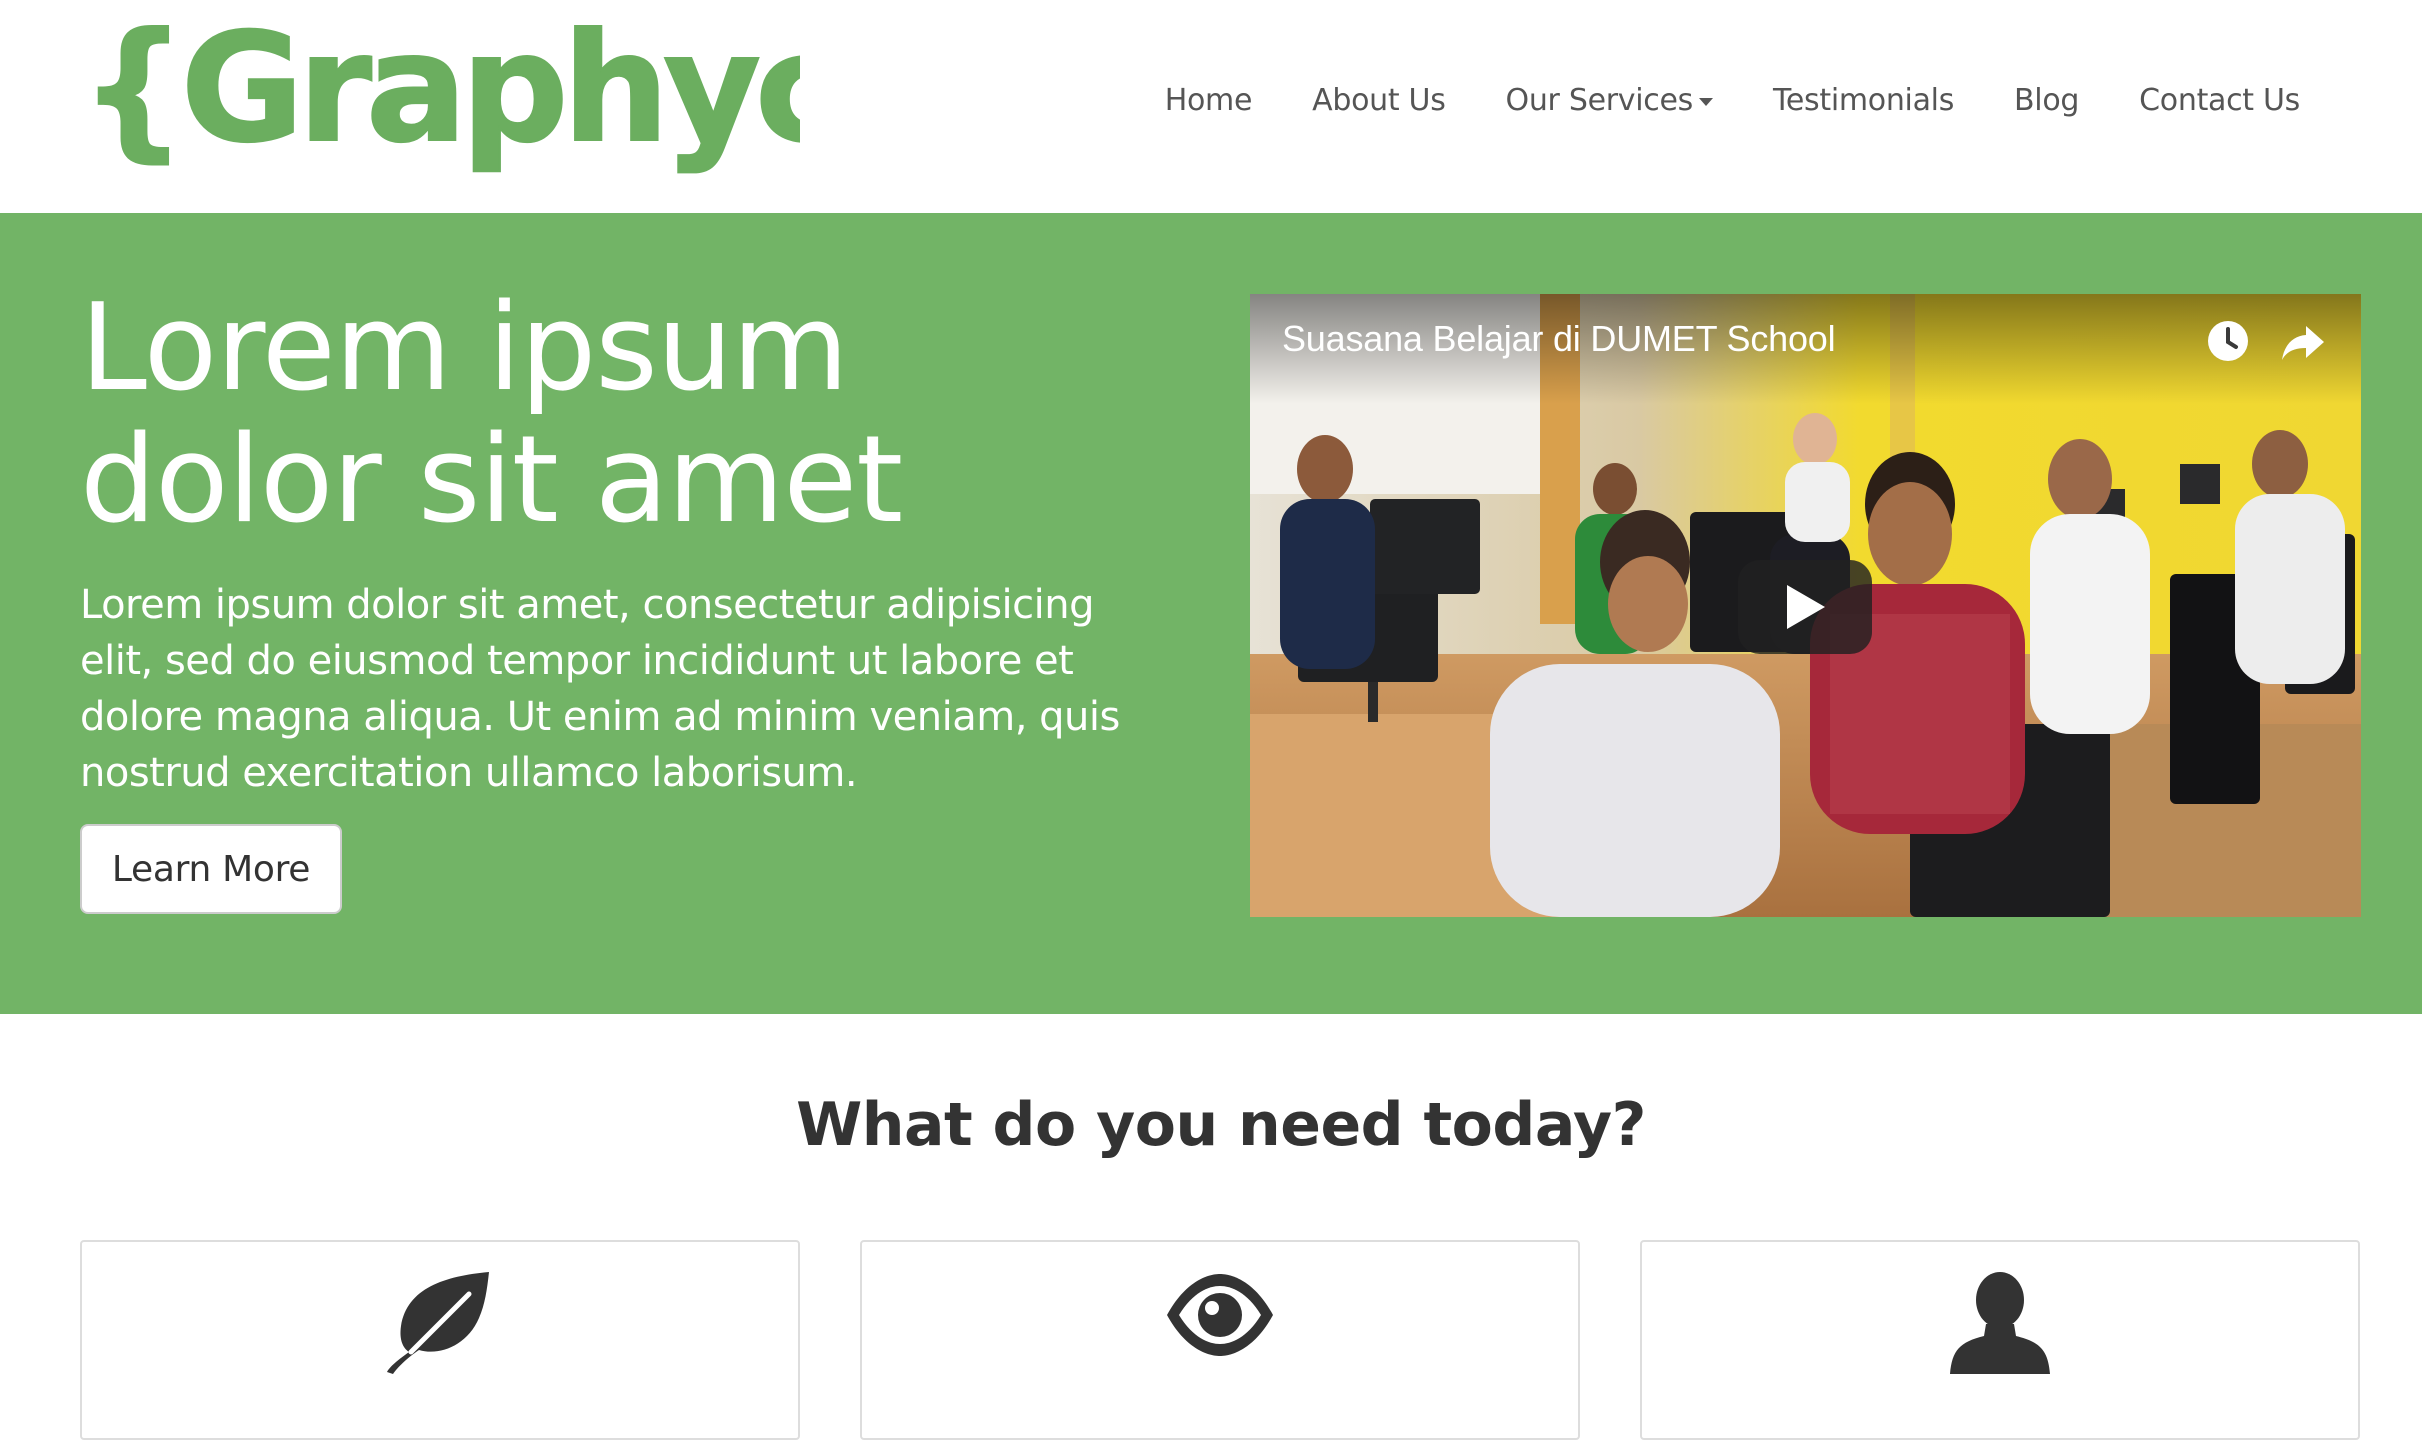 The height and width of the screenshot is (1440, 2422). I want to click on service-card-user, so click(2000, 1340).